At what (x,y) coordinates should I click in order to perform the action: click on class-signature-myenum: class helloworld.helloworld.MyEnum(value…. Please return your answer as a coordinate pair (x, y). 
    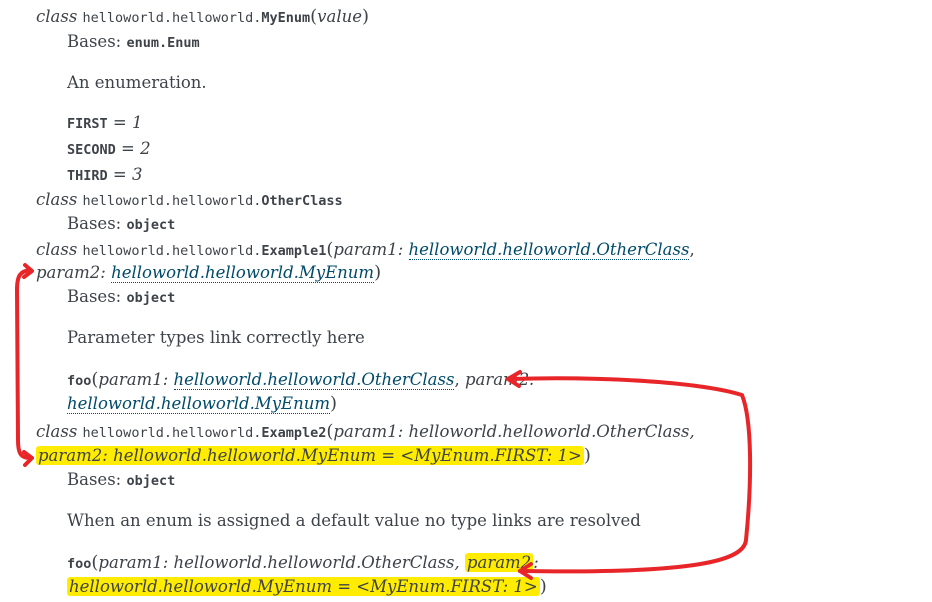
    Looking at the image, I should click on (203, 16).